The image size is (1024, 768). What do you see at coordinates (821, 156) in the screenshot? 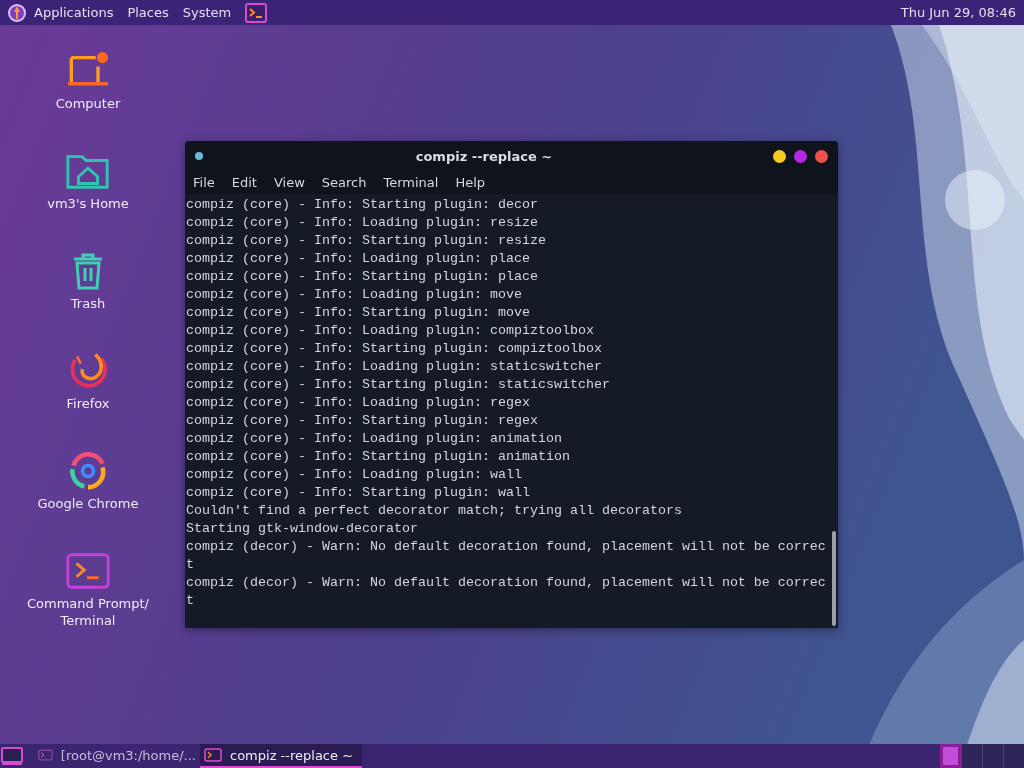
I see `close-button` at bounding box center [821, 156].